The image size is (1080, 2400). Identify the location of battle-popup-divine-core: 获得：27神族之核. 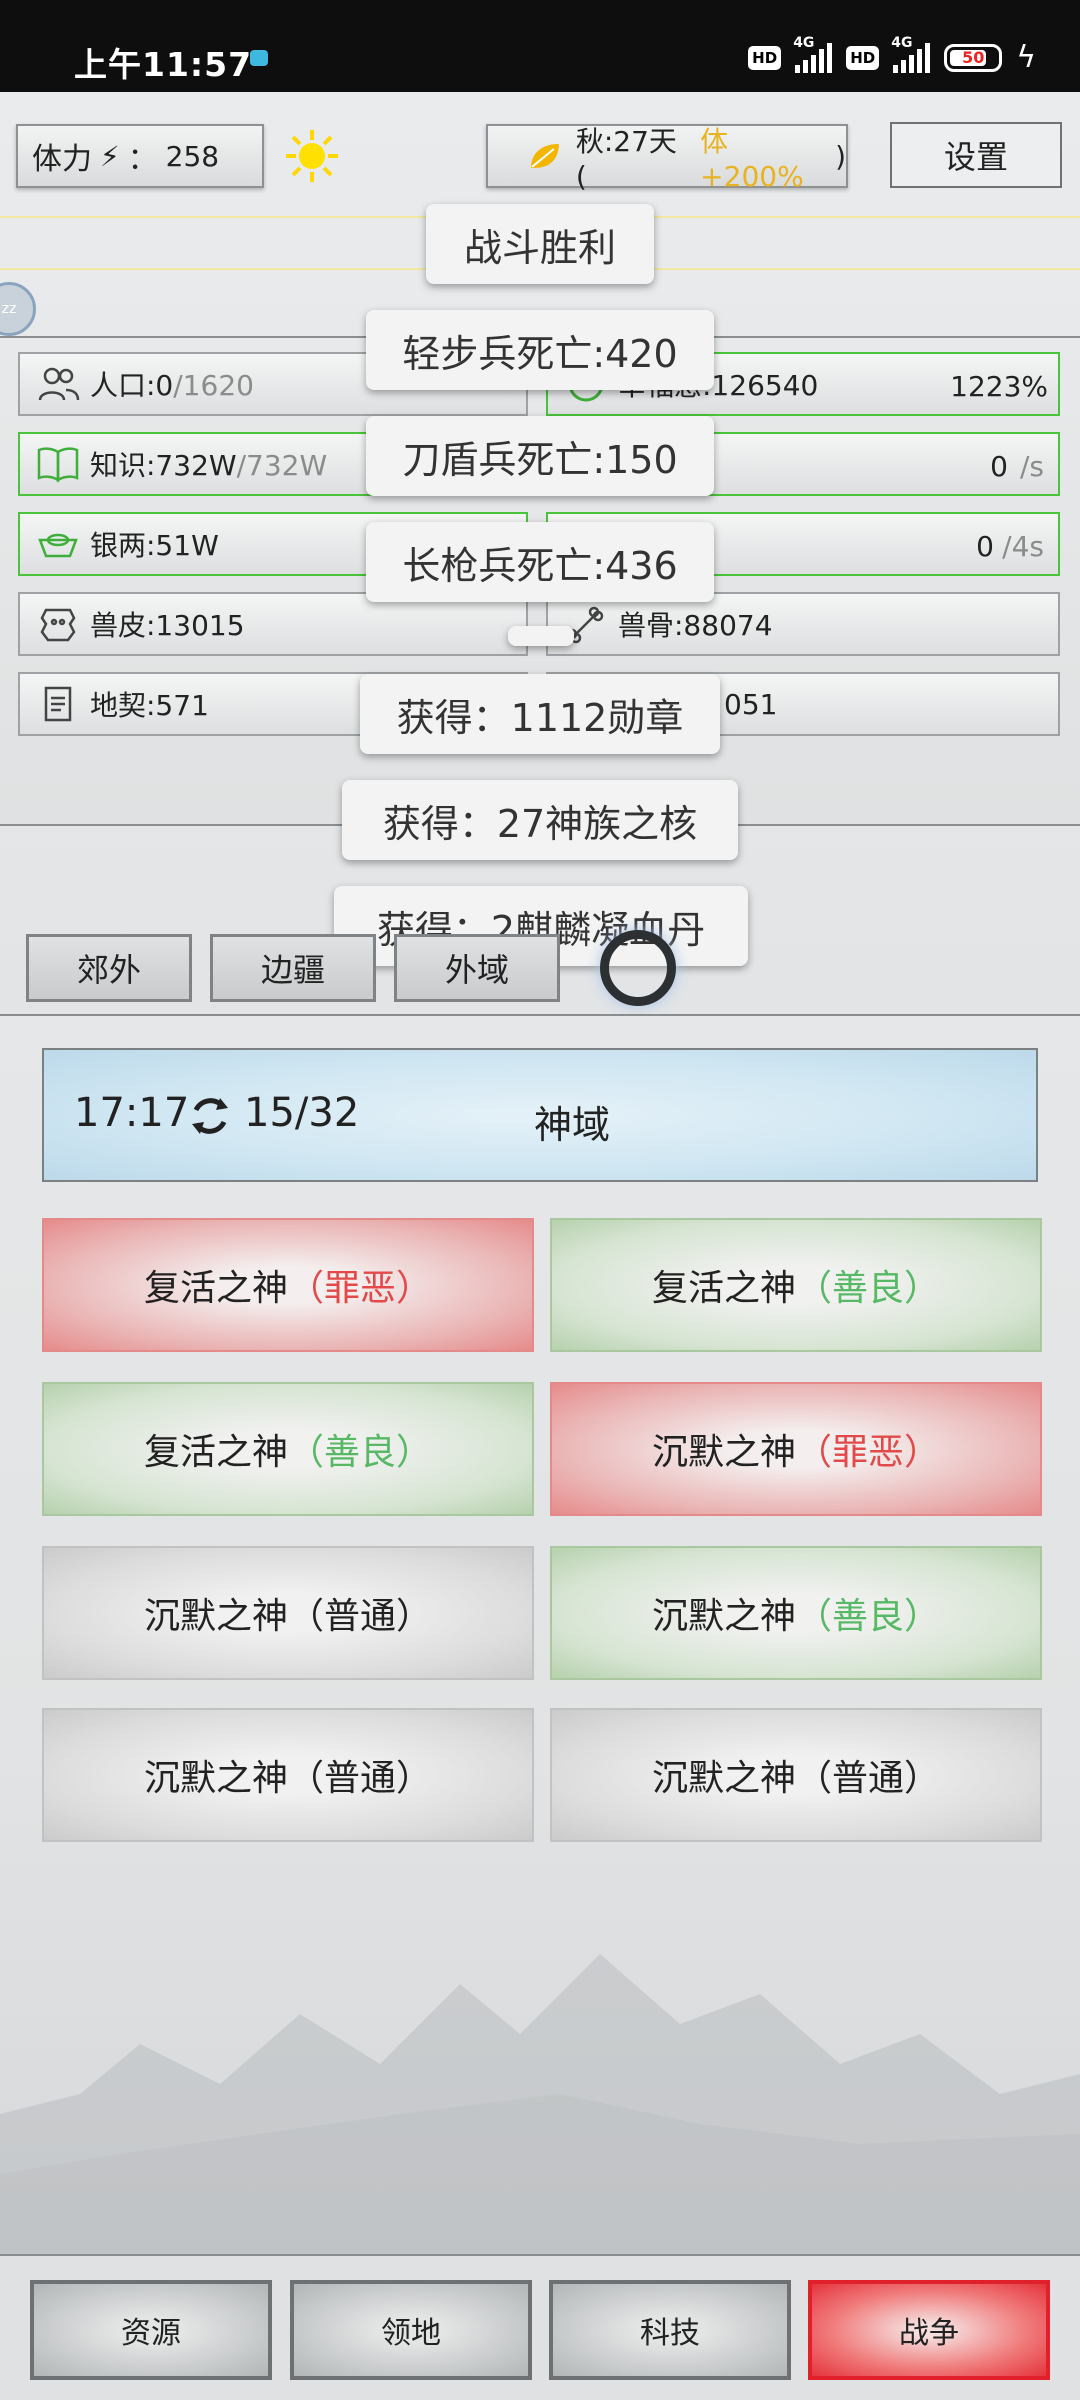
(540, 820).